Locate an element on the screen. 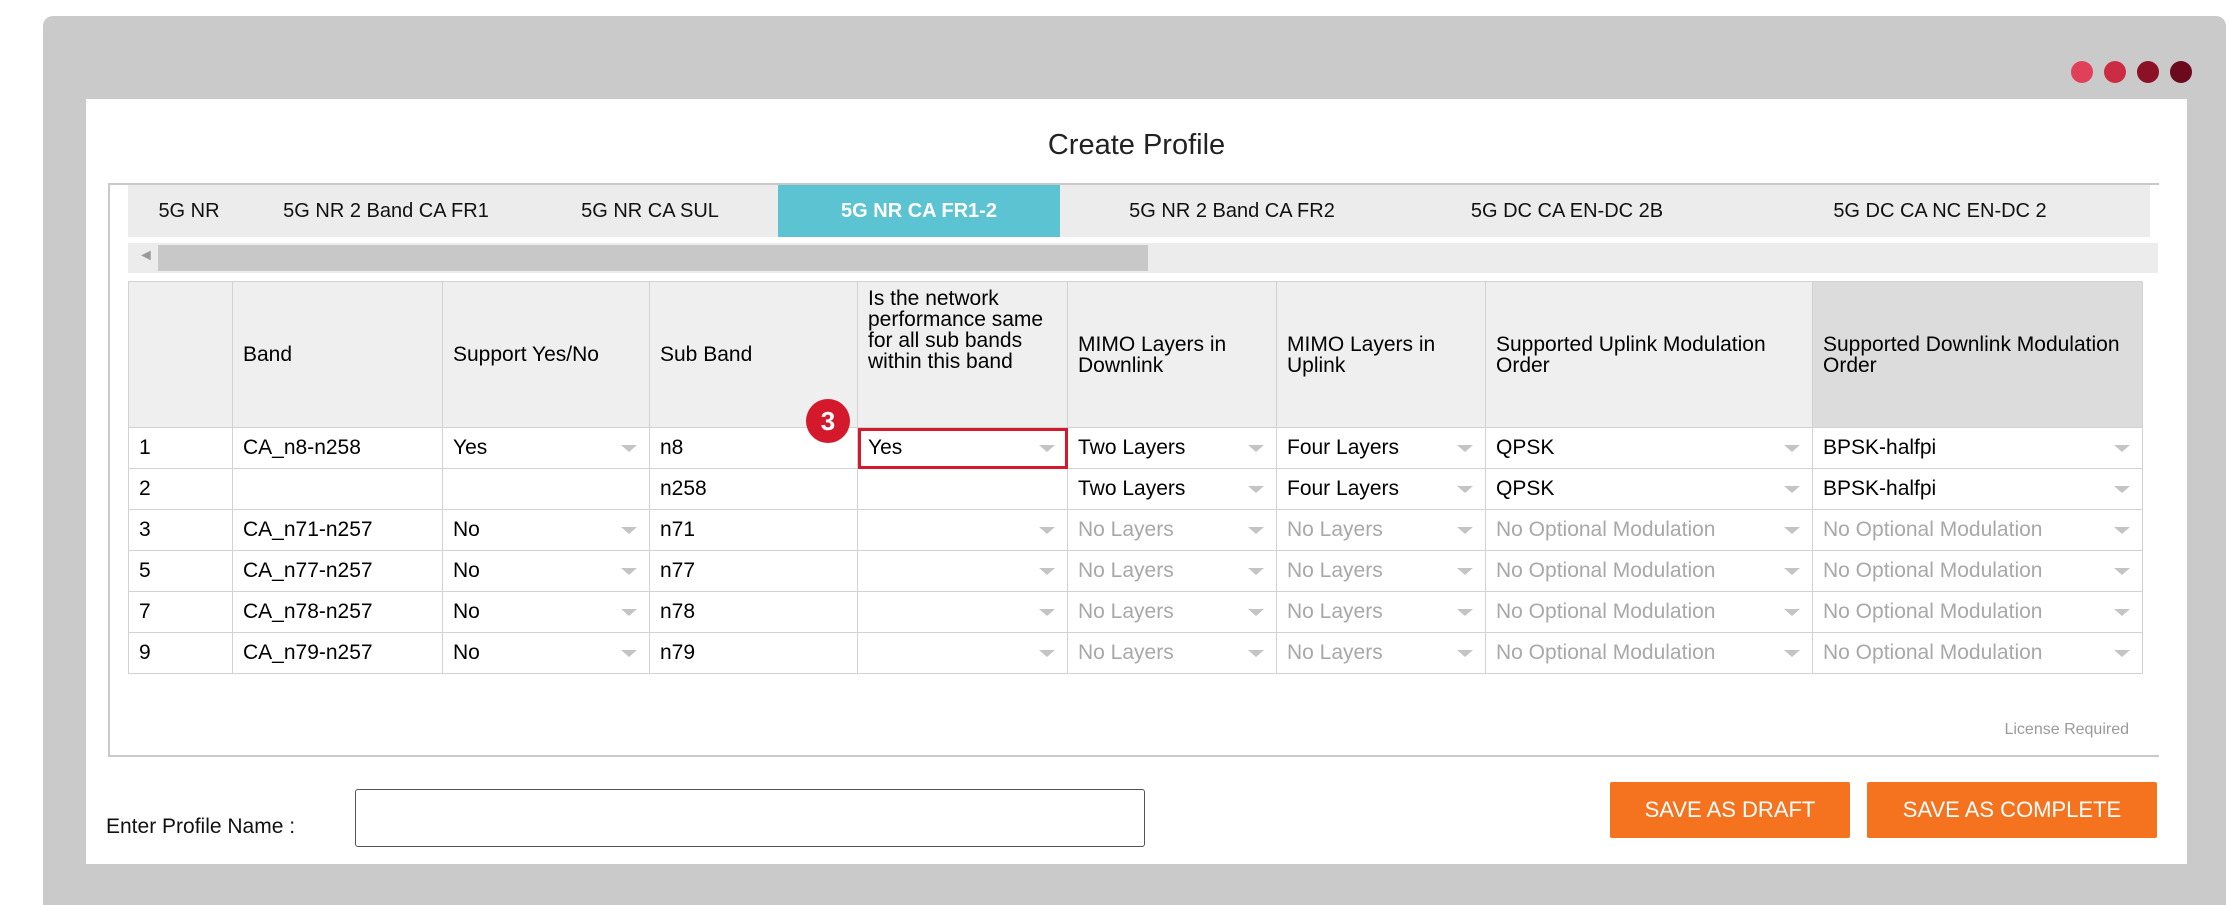  tab-5g-dc-ca-en-dc-2b: 5G DC CA EN-DC 2B is located at coordinates (1567, 211).